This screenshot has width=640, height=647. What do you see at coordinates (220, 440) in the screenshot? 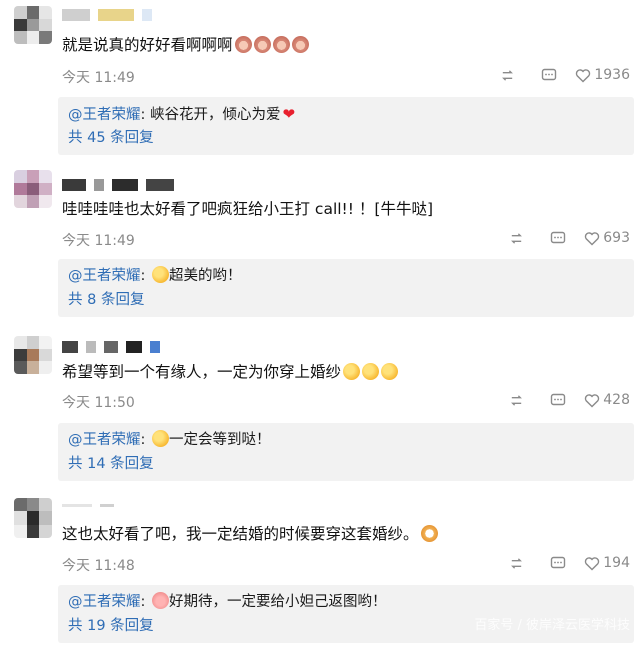
I see `reply-text: 一定会等到哒！` at bounding box center [220, 440].